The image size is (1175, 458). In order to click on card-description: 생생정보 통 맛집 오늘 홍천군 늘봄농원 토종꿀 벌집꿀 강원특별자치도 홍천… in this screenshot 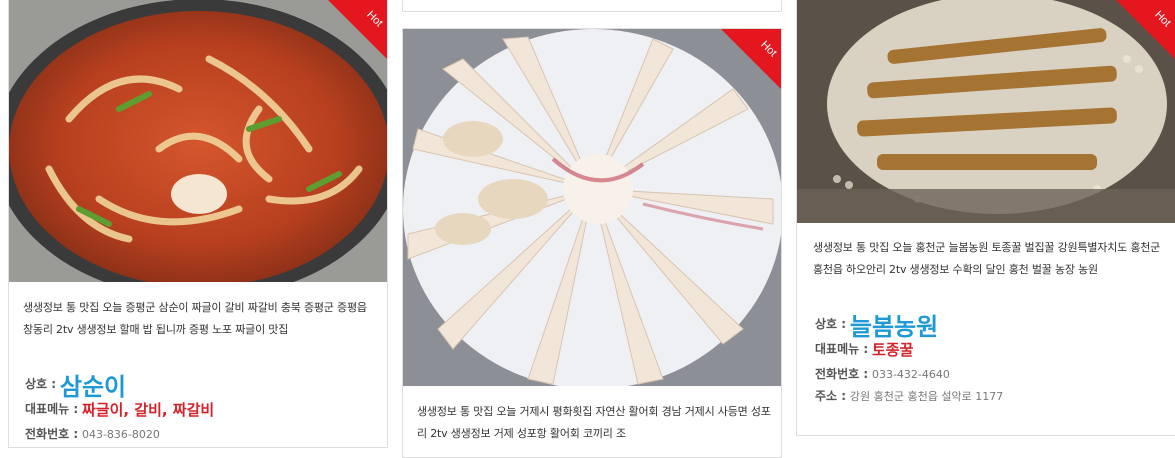, I will do `click(991, 259)`.